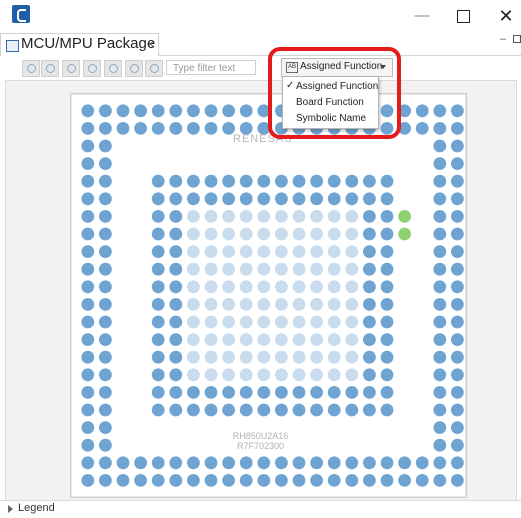  Describe the element at coordinates (404, 234) in the screenshot. I see `assigned-pin` at that location.